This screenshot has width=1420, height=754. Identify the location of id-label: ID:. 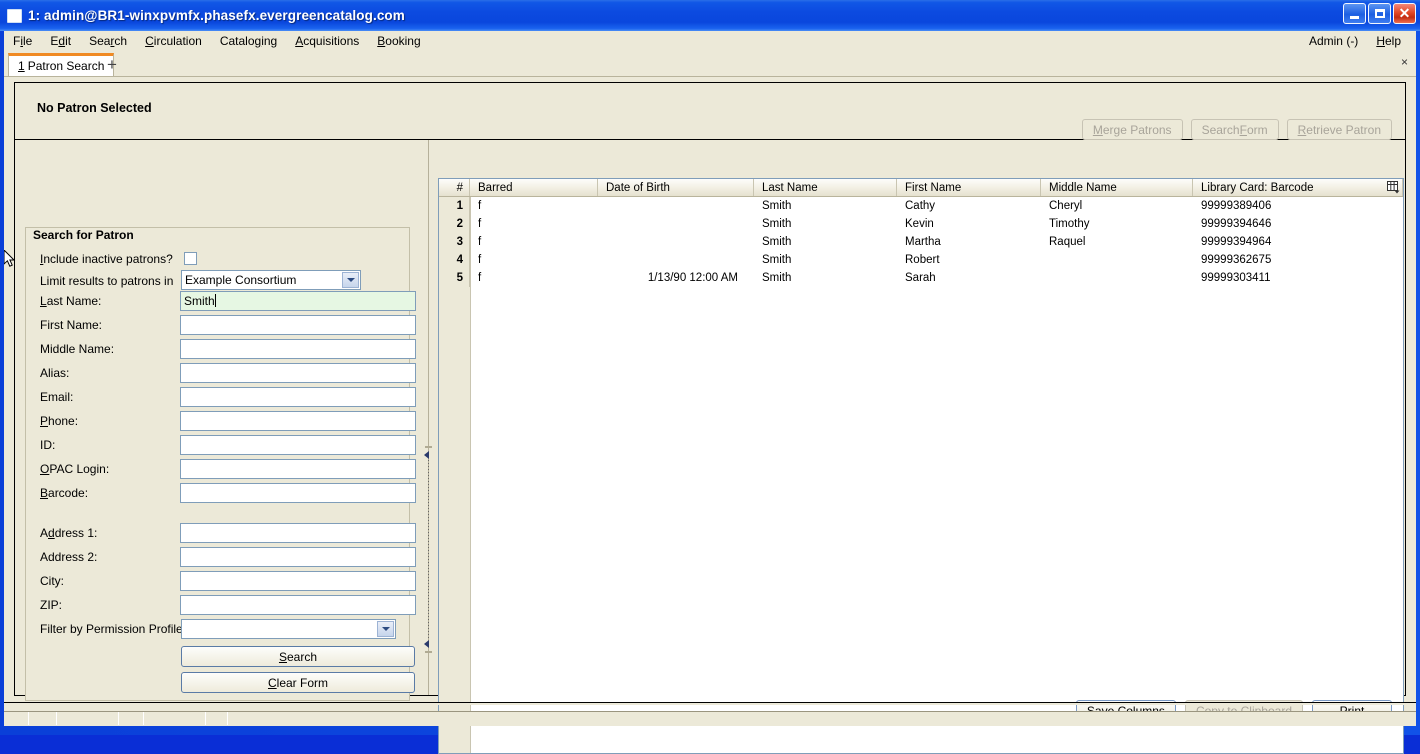
(48, 445).